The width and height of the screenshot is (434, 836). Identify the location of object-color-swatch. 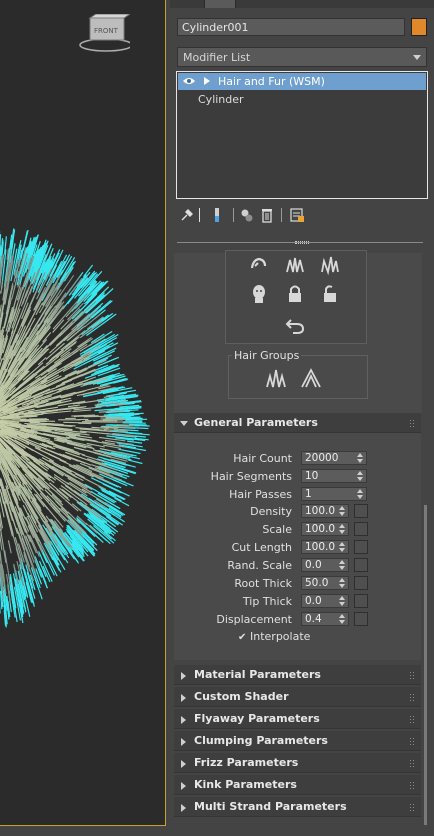
(419, 27).